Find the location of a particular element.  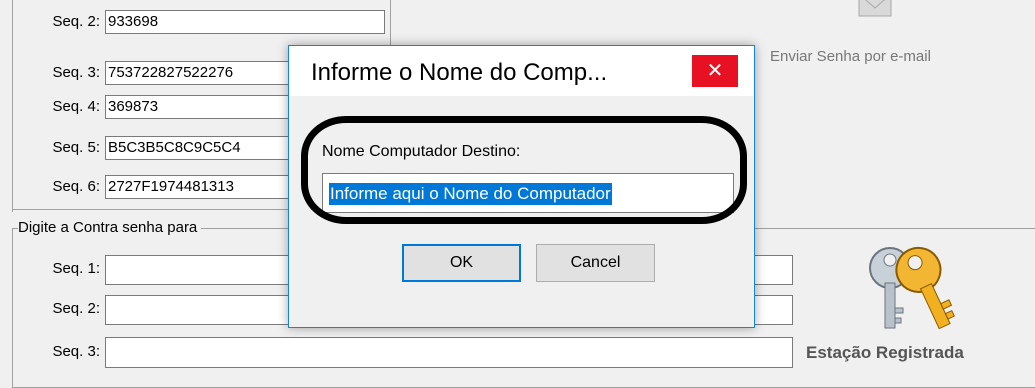

registered-station-label: Estação Registrada is located at coordinates (885, 352).